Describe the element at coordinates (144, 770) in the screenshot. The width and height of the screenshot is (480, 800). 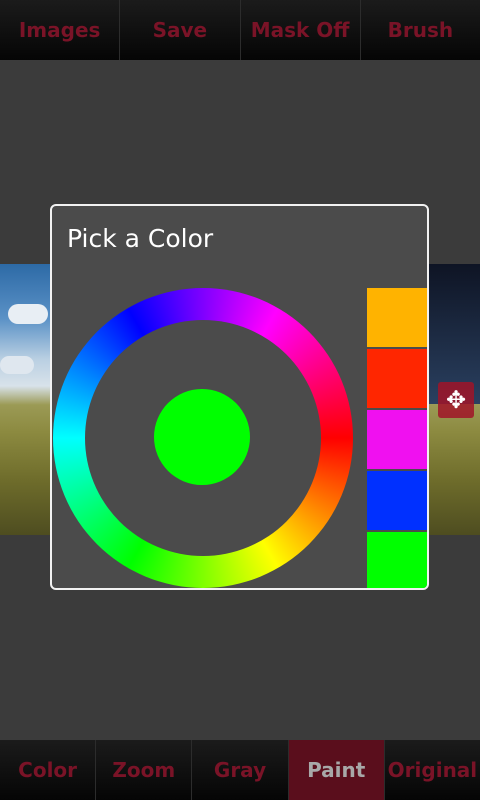
I see `zoom-tab: Zoom` at that location.